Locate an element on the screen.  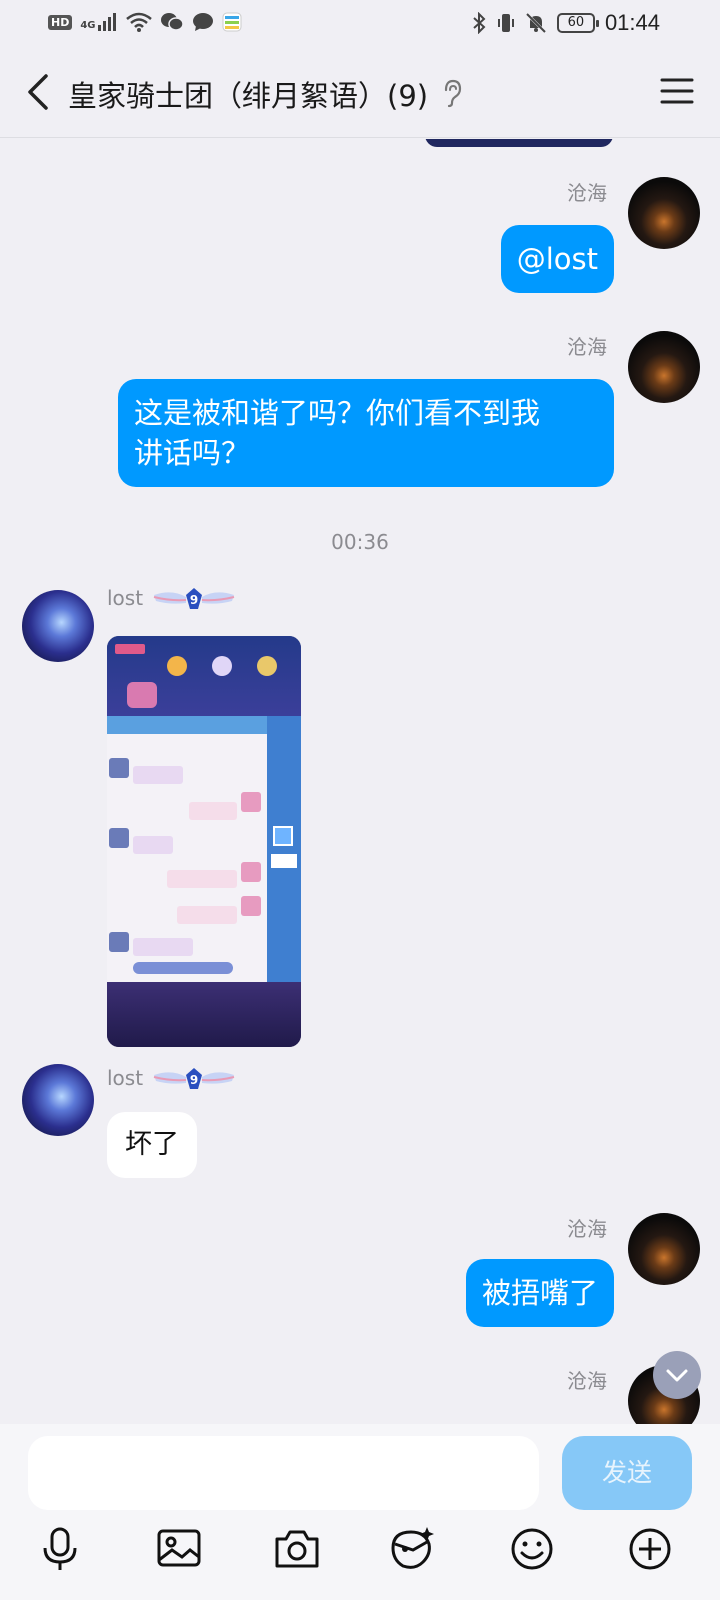
composer-toolbar is located at coordinates (360, 1559).